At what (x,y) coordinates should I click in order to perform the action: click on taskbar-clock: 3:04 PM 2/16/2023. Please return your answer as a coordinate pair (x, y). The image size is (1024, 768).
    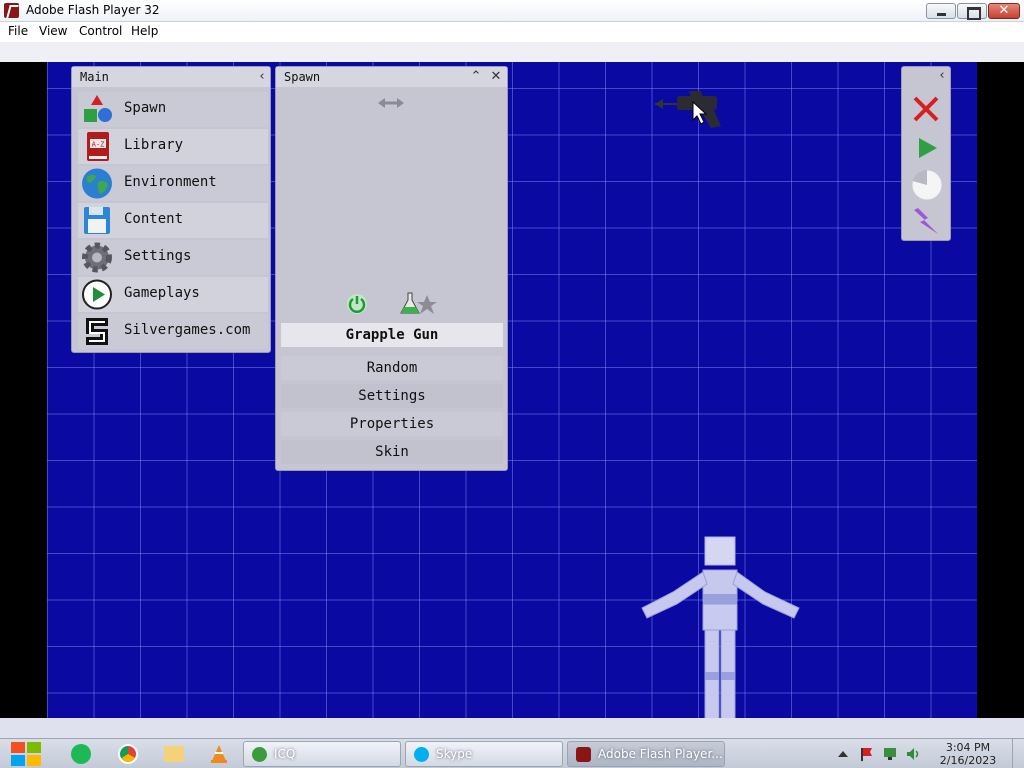
    Looking at the image, I should click on (968, 754).